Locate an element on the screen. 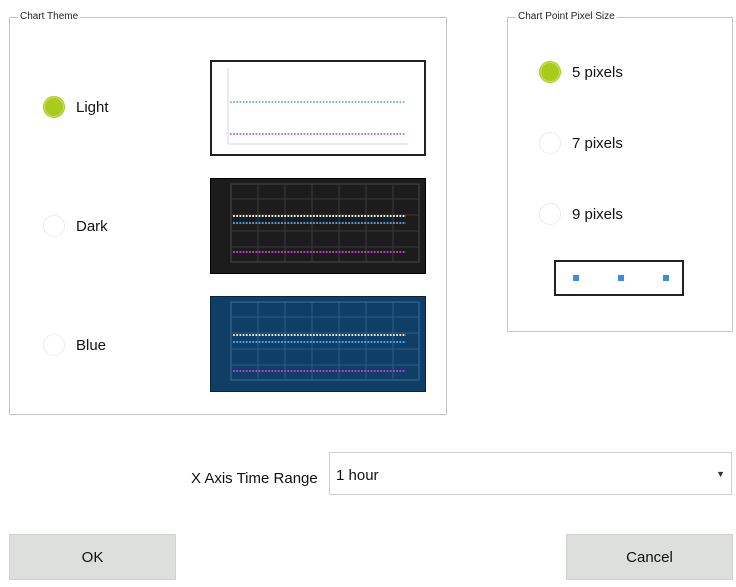 The width and height of the screenshot is (736, 587). point-size-9-label: 9 pixels is located at coordinates (597, 214).